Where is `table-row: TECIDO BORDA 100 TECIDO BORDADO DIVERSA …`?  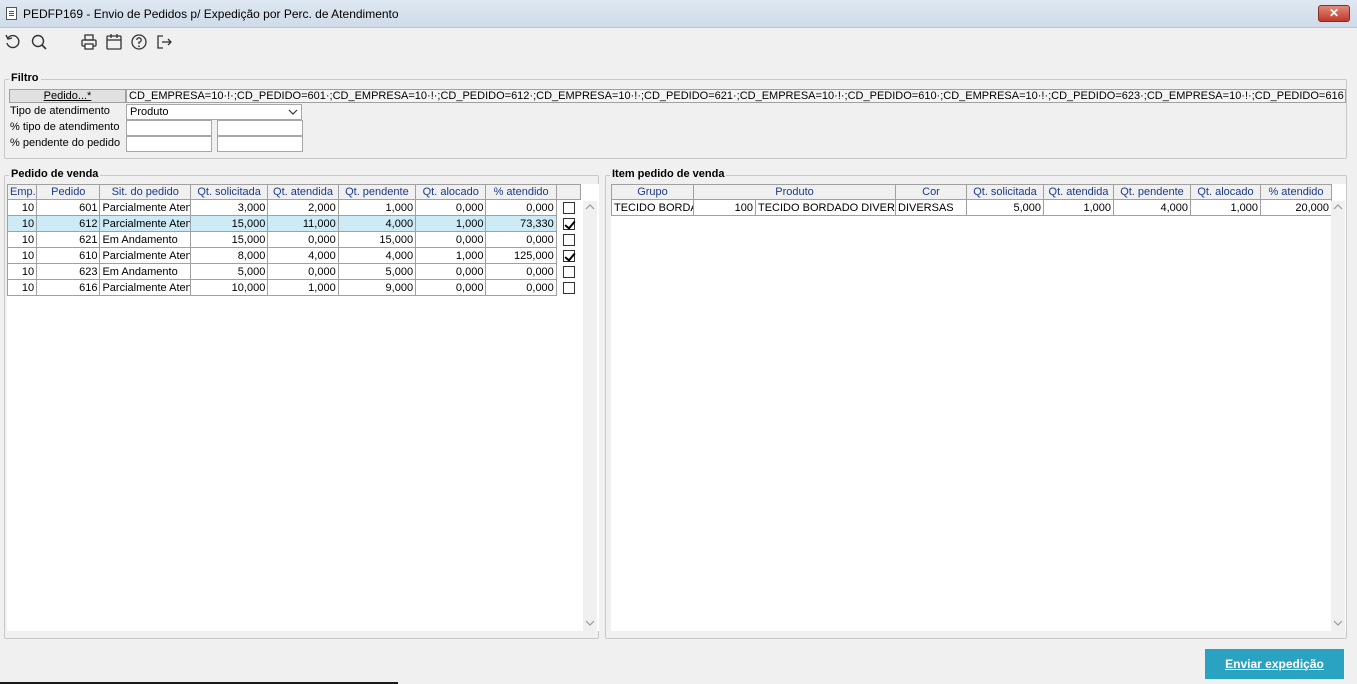 table-row: TECIDO BORDA 100 TECIDO BORDADO DIVERSA … is located at coordinates (971, 207).